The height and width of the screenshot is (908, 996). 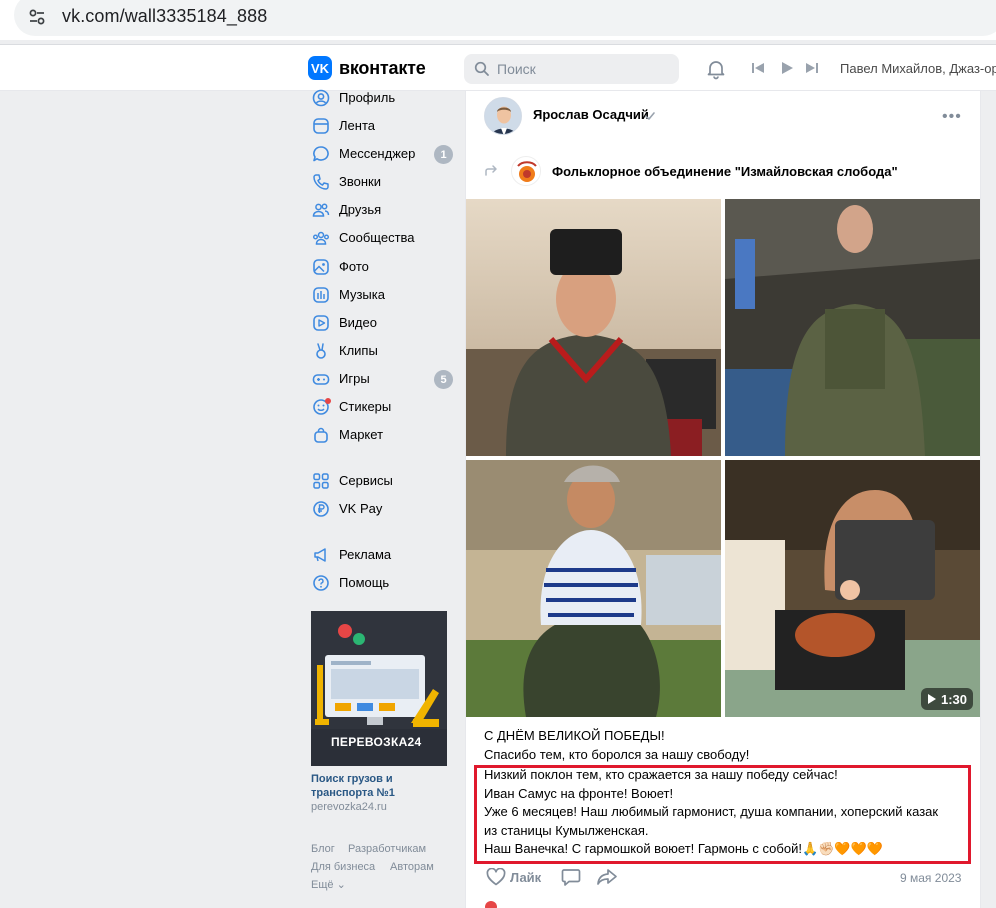 What do you see at coordinates (328, 401) in the screenshot?
I see `new-indicator-dot` at bounding box center [328, 401].